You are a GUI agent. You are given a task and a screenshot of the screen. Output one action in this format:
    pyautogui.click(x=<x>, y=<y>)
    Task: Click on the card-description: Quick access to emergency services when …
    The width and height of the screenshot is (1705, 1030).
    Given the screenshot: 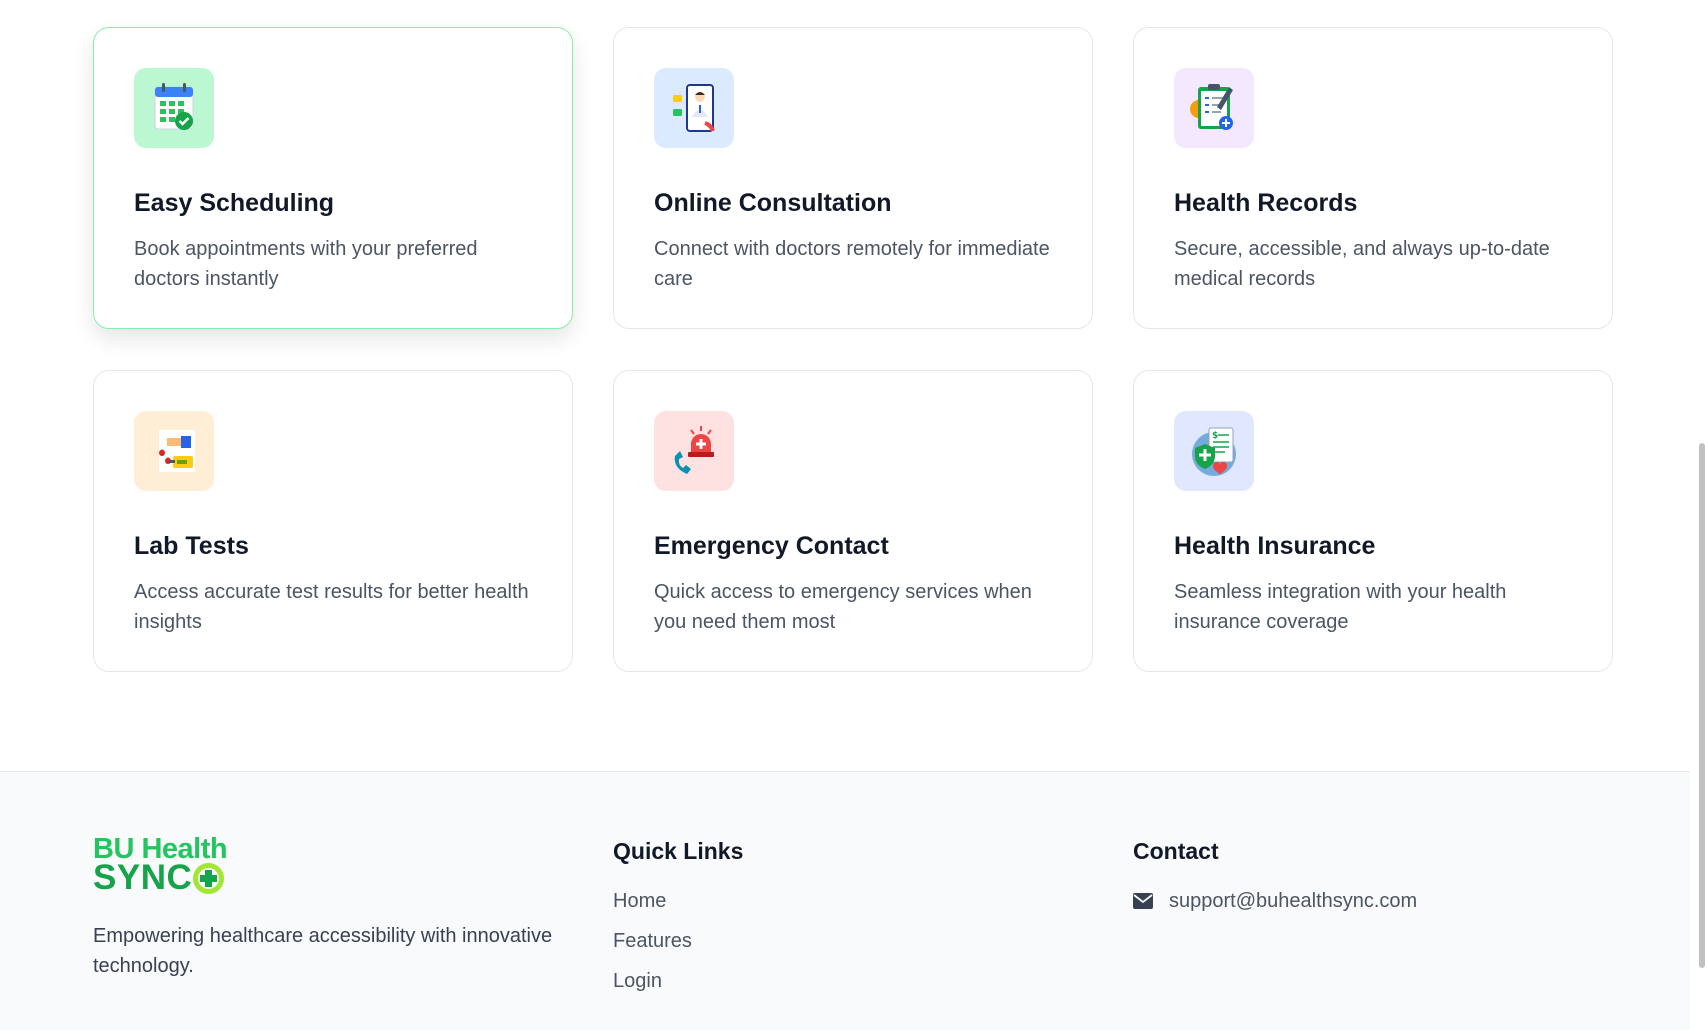 What is the action you would take?
    pyautogui.click(x=843, y=607)
    